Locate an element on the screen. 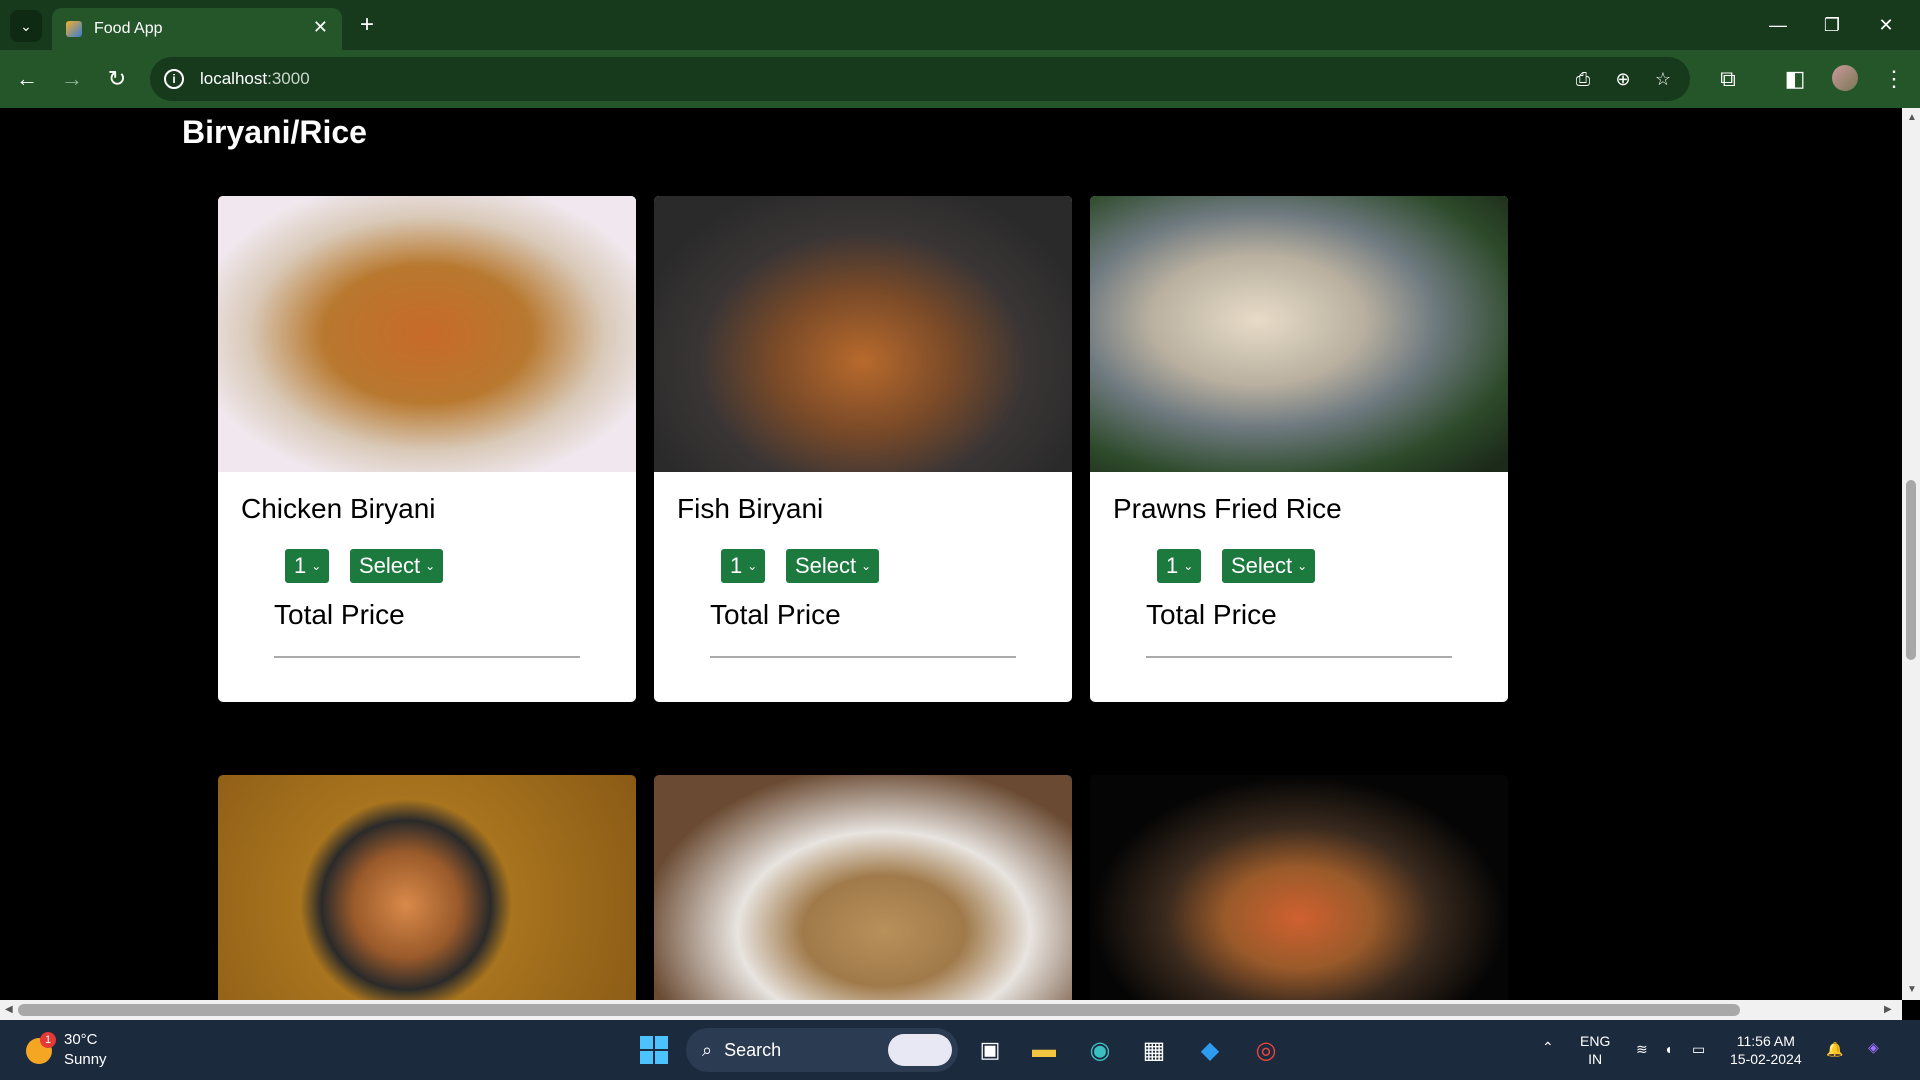  zoom-icon: ⊕ is located at coordinates (1623, 80).